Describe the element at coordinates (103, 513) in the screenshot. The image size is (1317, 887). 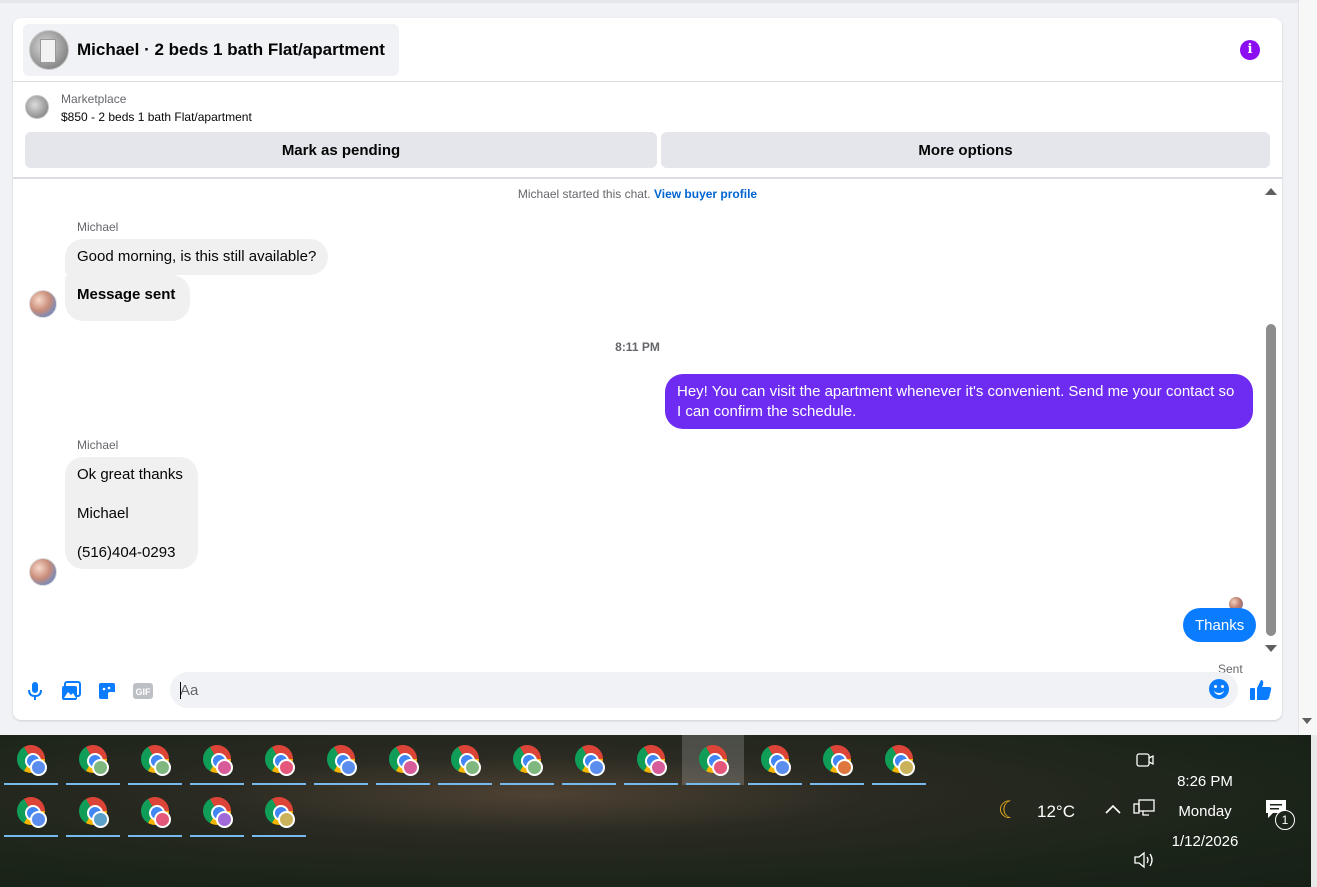
I see `message-line: Michael` at that location.